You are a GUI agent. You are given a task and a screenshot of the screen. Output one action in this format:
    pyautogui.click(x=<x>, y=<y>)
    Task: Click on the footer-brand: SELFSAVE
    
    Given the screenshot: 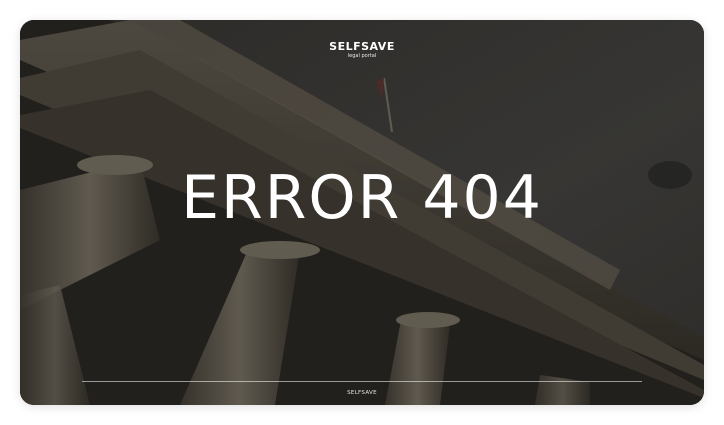 What is the action you would take?
    pyautogui.click(x=362, y=393)
    